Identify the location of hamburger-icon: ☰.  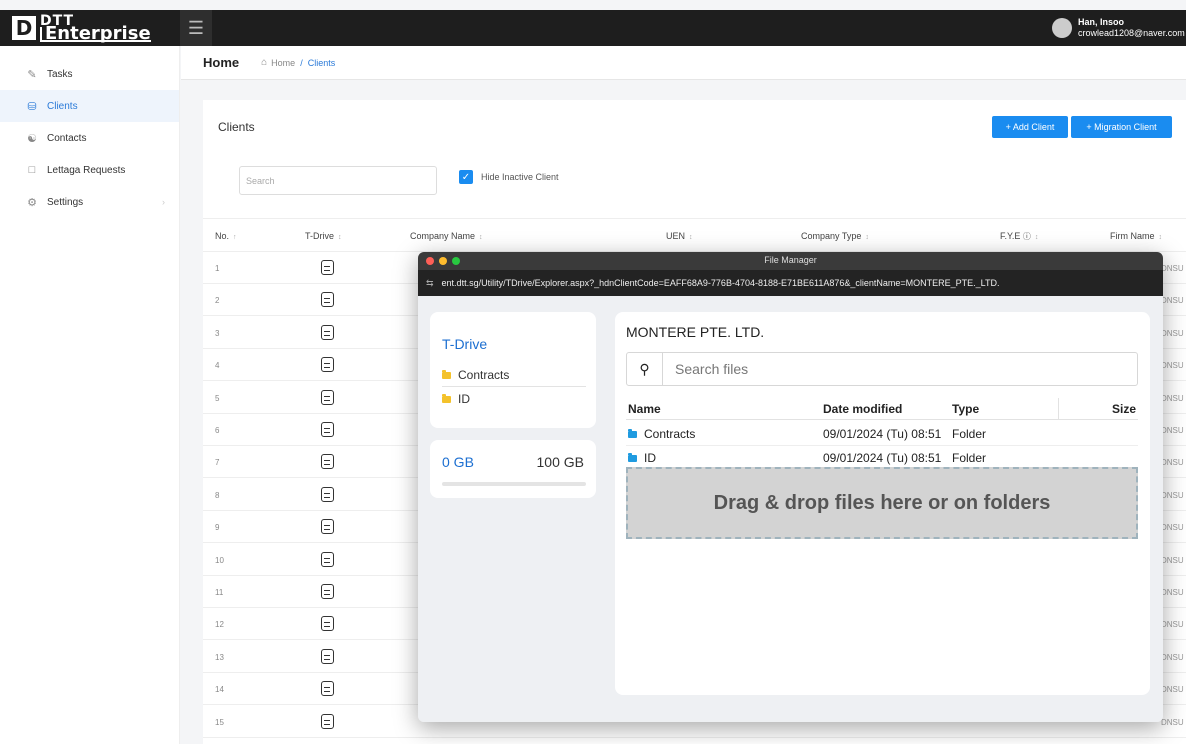
(196, 28).